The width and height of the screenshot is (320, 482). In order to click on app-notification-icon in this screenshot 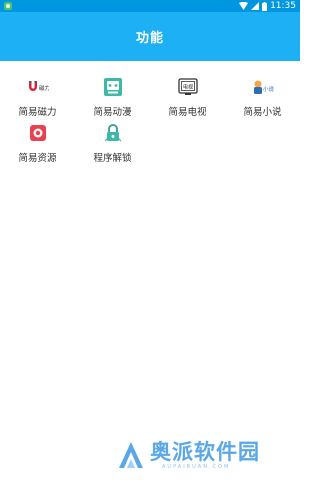, I will do `click(8, 6)`.